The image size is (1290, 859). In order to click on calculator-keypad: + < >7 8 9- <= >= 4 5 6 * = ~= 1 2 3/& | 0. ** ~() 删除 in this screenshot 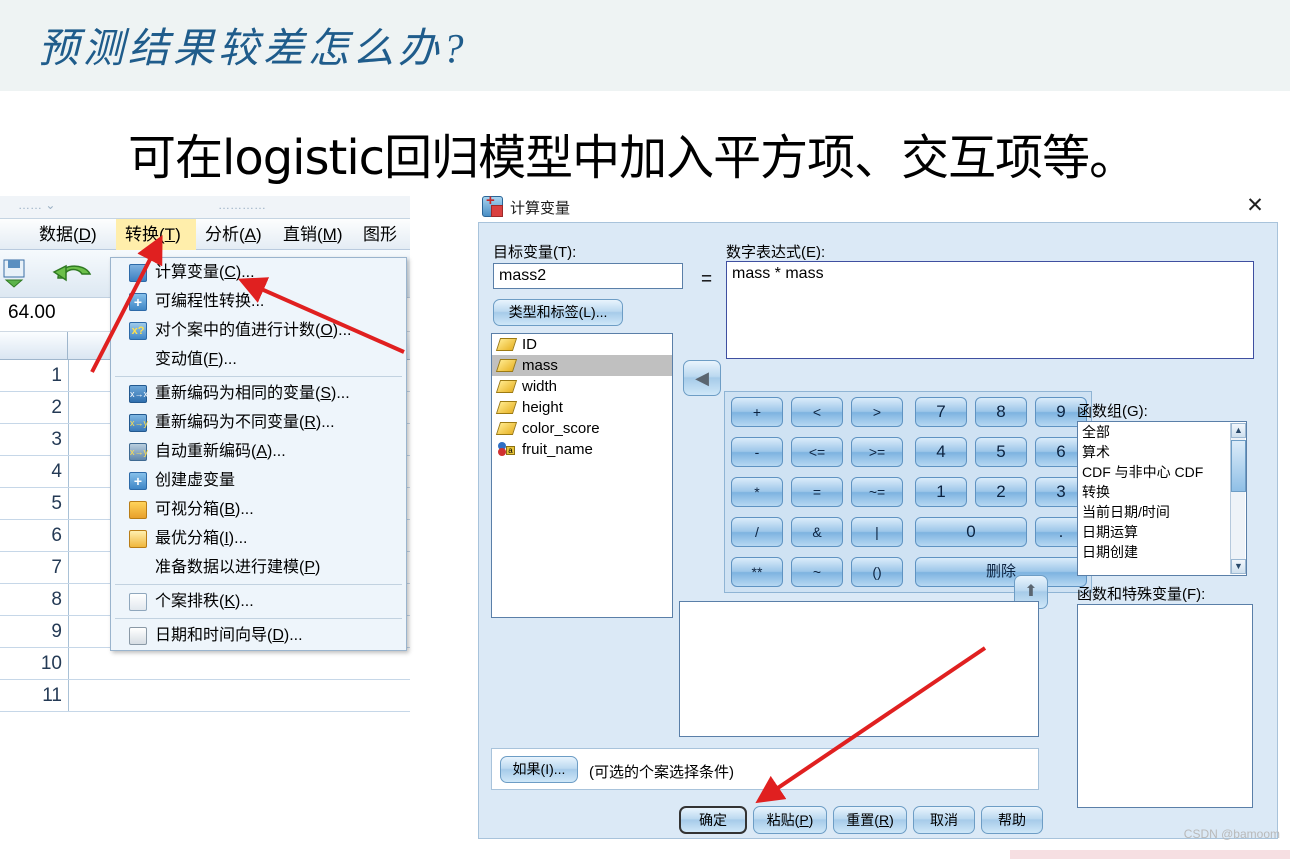, I will do `click(908, 492)`.